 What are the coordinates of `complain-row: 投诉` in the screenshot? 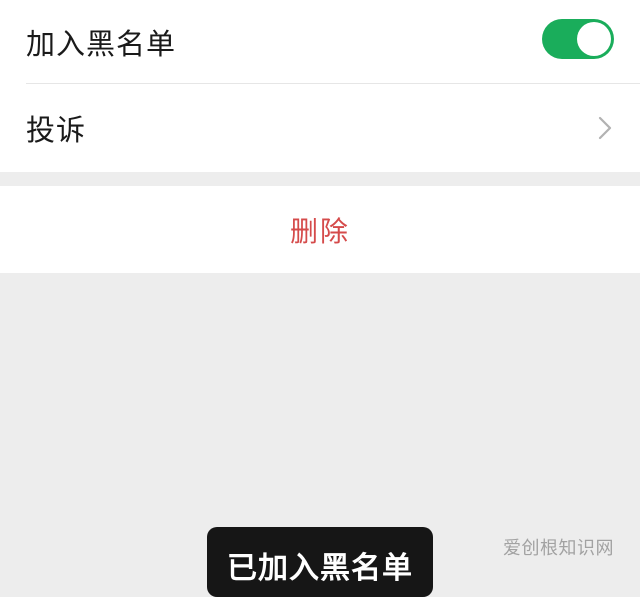 It's located at (320, 128).